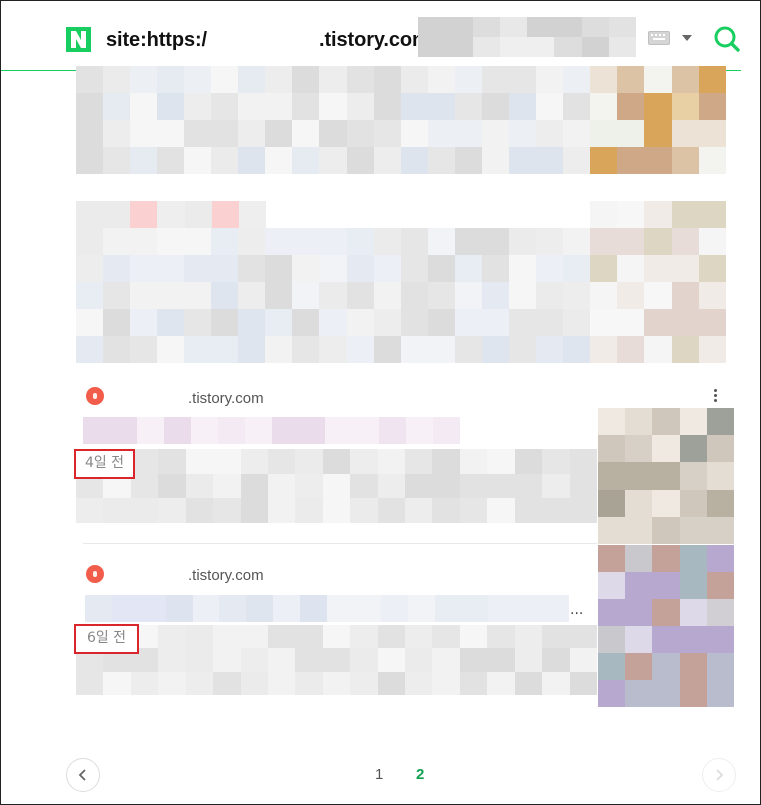 The width and height of the screenshot is (761, 805). Describe the element at coordinates (333, 120) in the screenshot. I see `blurred-result-top` at that location.